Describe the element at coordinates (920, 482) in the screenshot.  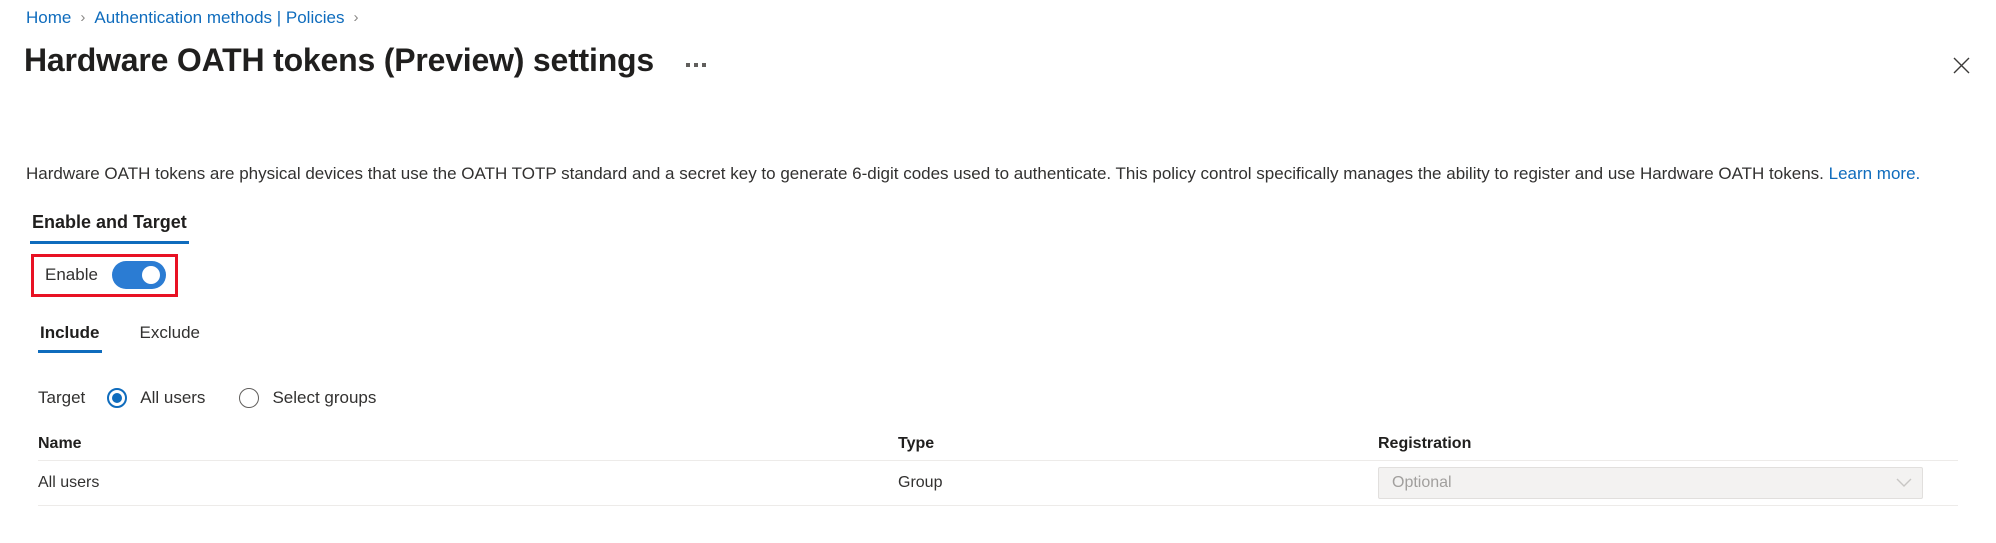
I see `cell-type: Group` at that location.